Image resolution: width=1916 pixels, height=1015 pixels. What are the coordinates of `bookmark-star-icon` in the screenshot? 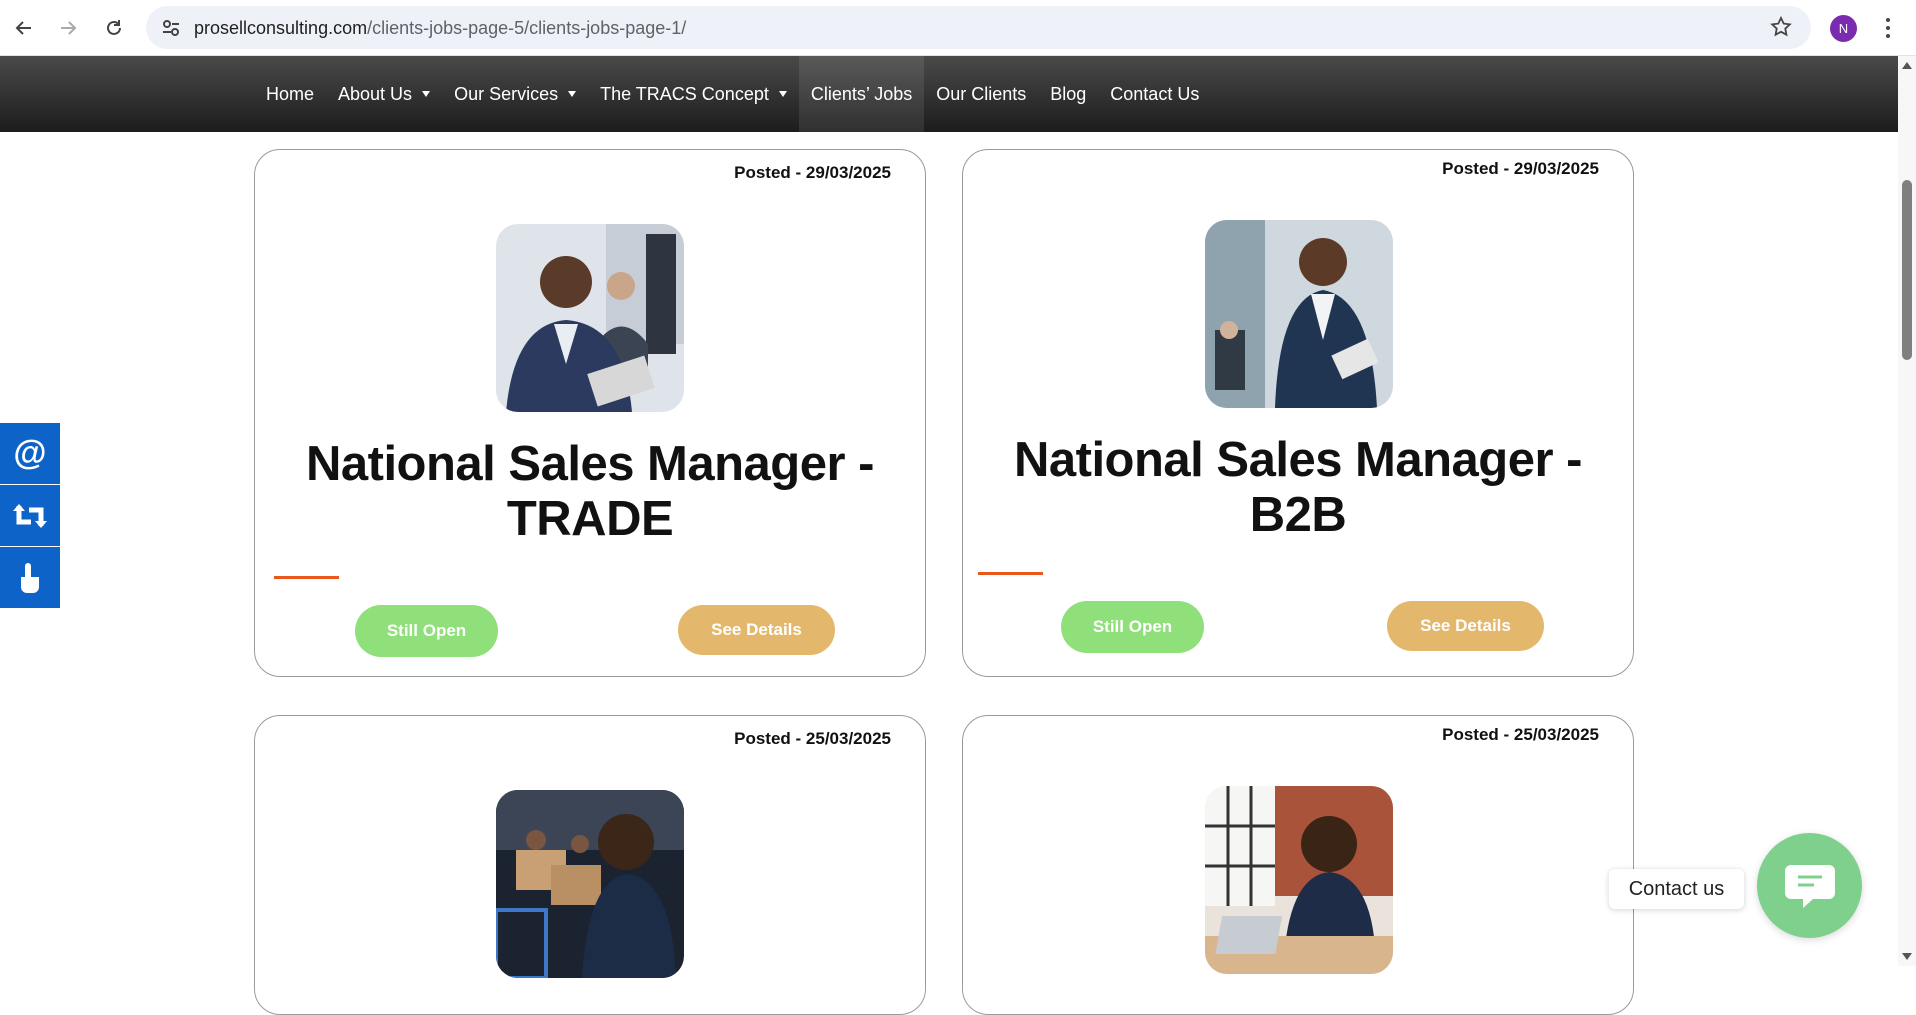 It's located at (1781, 27).